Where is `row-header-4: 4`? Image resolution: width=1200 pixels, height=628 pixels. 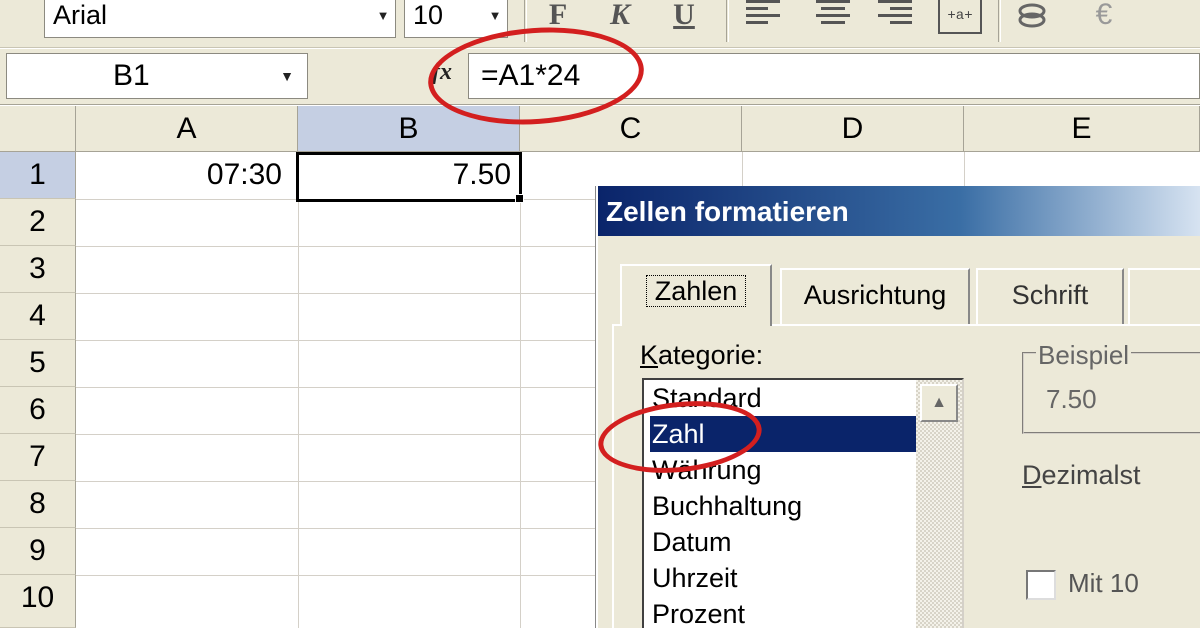
row-header-4: 4 is located at coordinates (38, 316).